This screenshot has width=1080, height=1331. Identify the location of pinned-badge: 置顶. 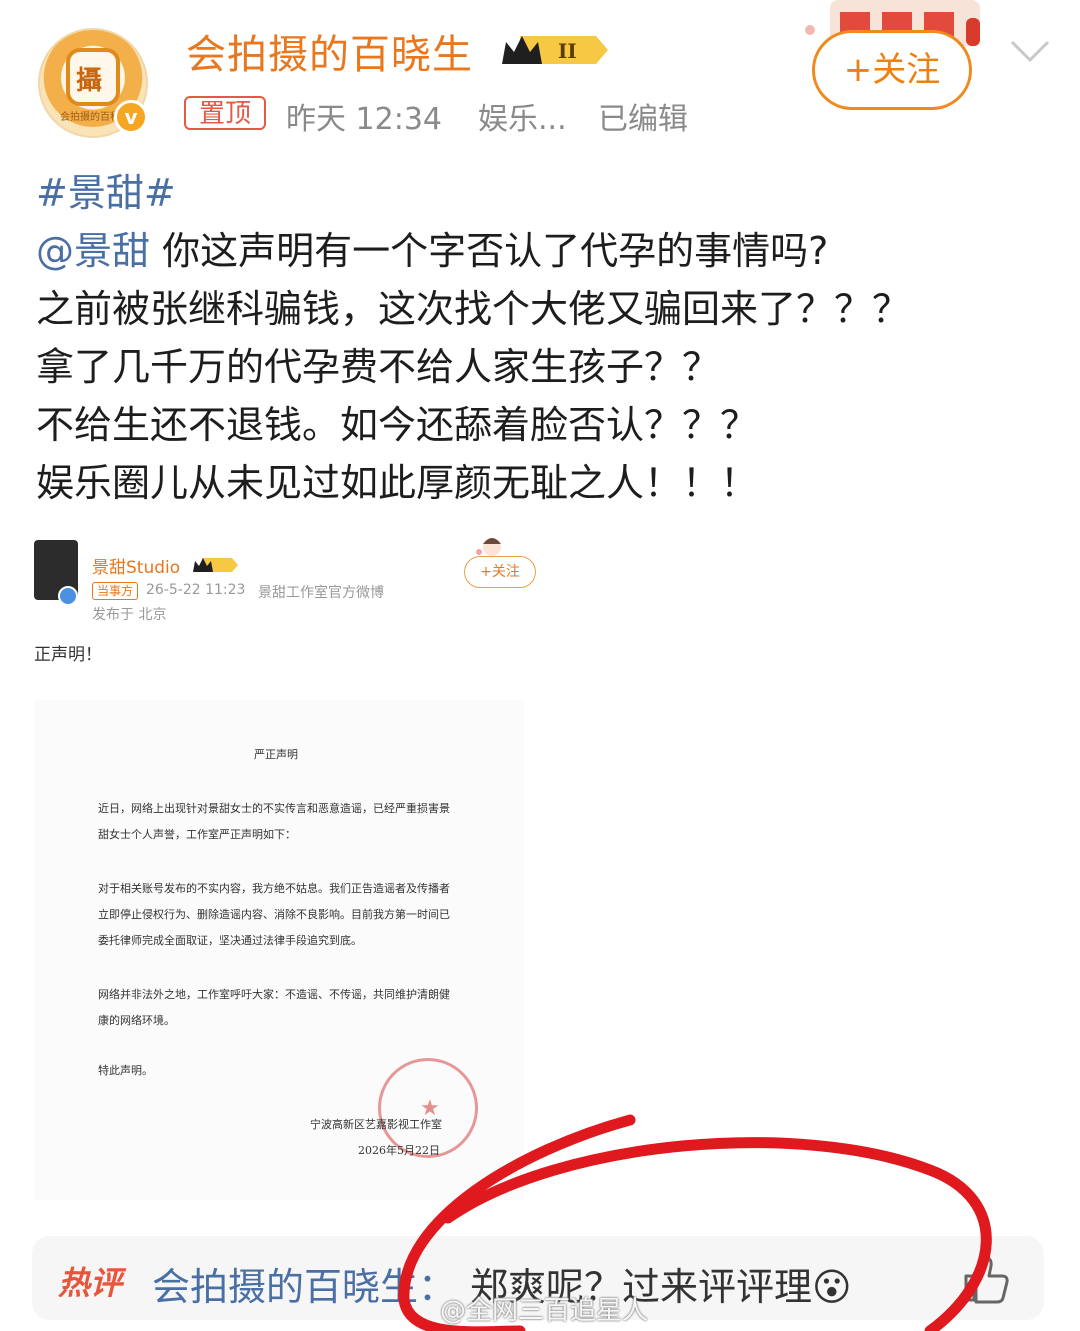
(225, 113).